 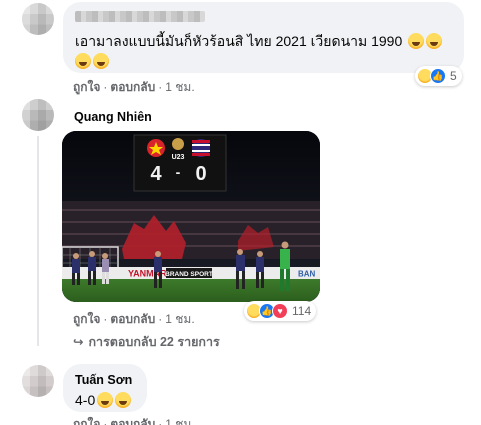 I want to click on view-replies-link: ↪ การตอบกลับ 22 รายการ, so click(x=146, y=342).